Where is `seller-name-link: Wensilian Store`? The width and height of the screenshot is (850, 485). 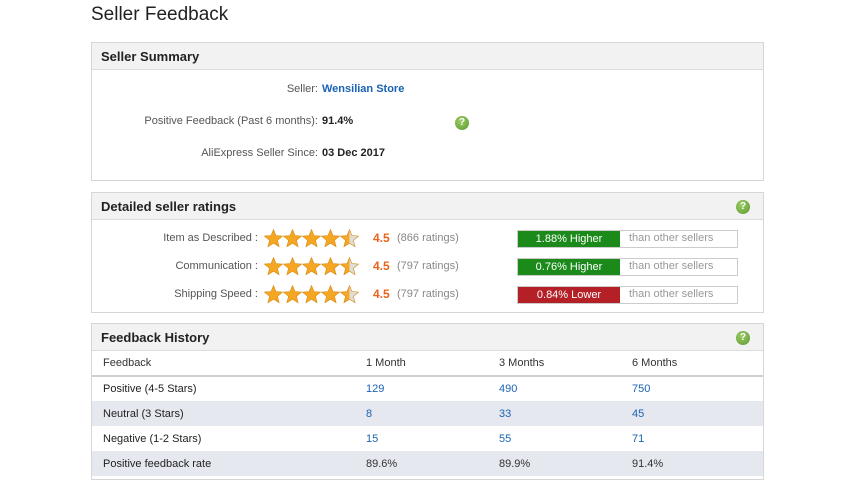 seller-name-link: Wensilian Store is located at coordinates (363, 89).